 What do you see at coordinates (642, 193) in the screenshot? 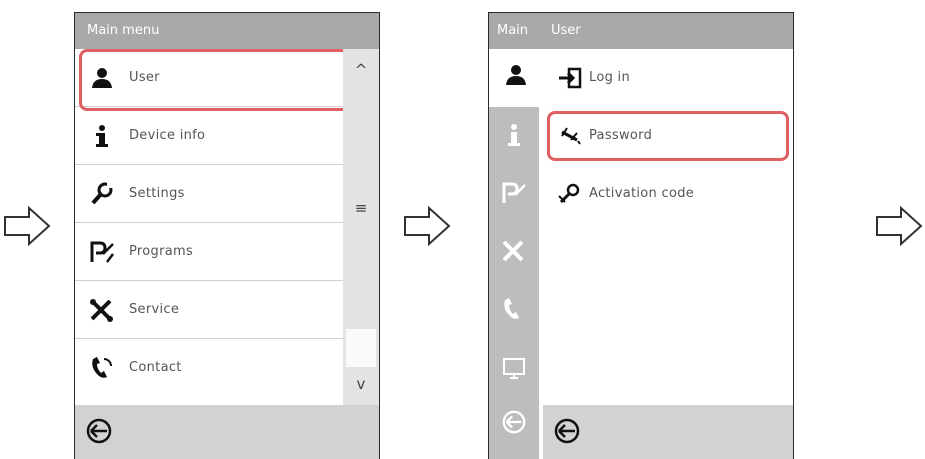
I see `menu-item-label: Activation code` at bounding box center [642, 193].